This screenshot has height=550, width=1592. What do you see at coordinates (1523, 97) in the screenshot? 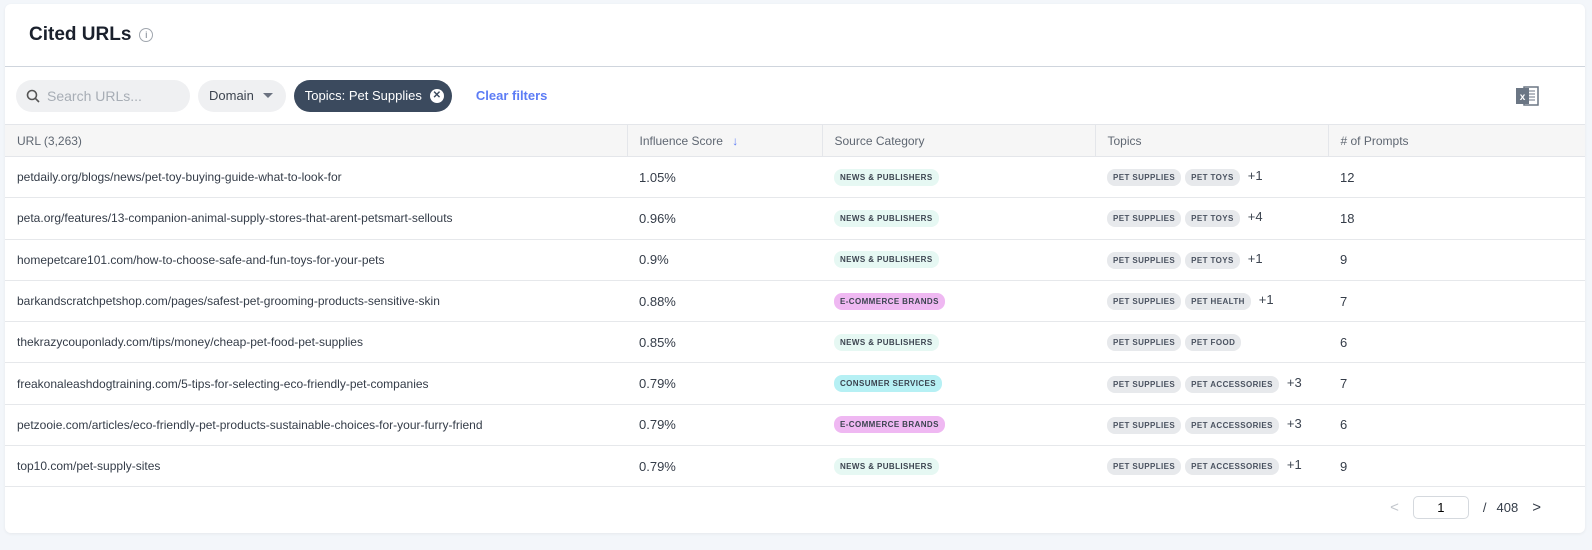
I see `svg-text: x` at bounding box center [1523, 97].